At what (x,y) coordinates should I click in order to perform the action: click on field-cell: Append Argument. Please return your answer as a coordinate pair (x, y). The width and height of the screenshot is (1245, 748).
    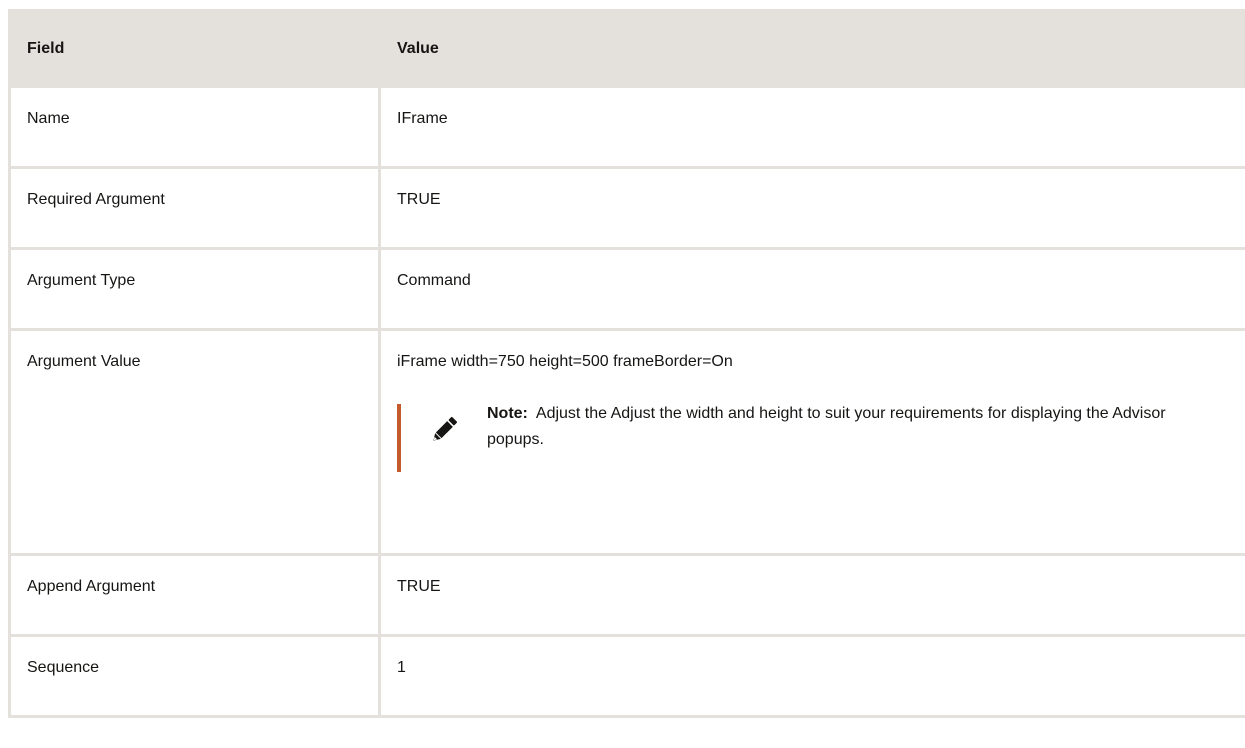
    Looking at the image, I should click on (194, 595).